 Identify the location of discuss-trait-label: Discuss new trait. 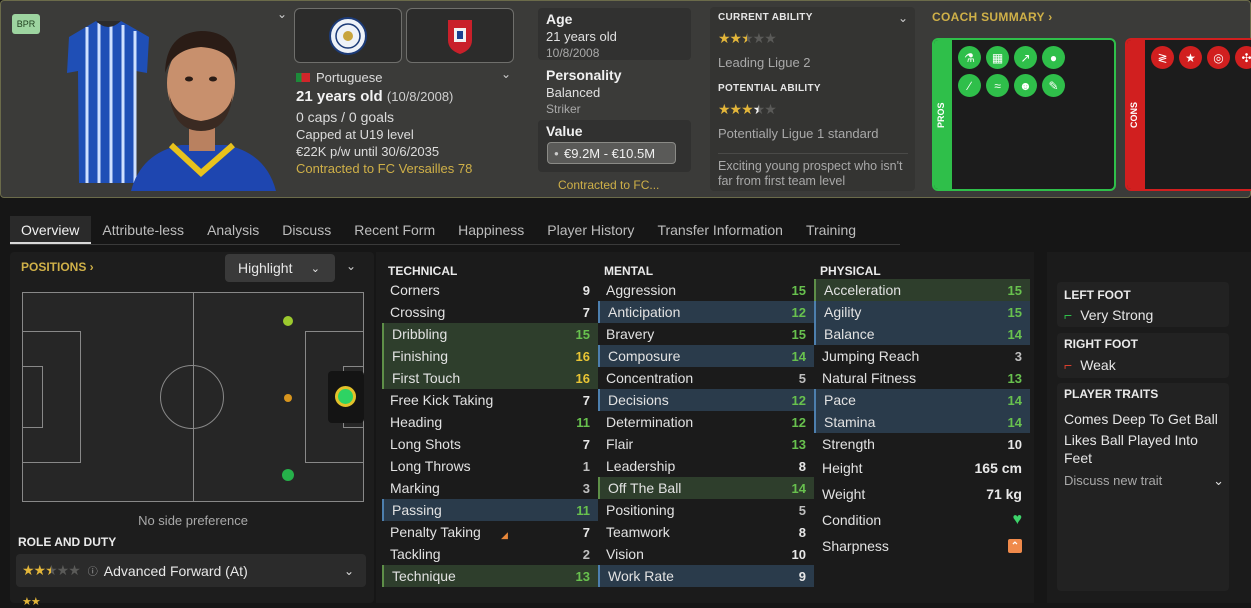
(1113, 480).